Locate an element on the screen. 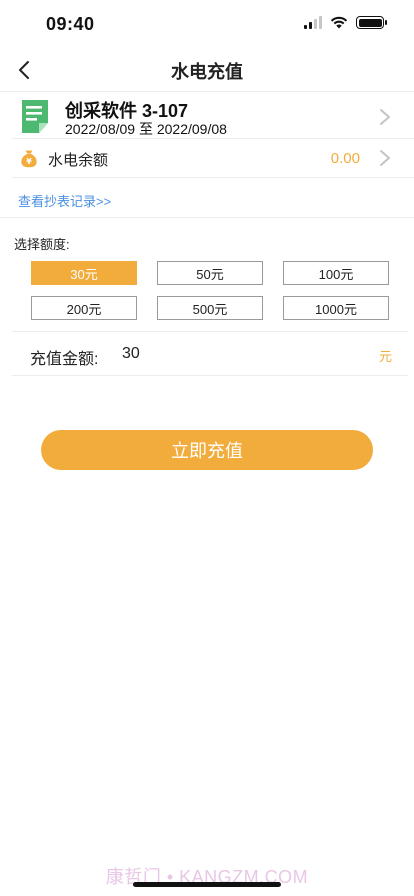 Image resolution: width=414 pixels, height=896 pixels. amount-option-500: 500元 is located at coordinates (210, 308).